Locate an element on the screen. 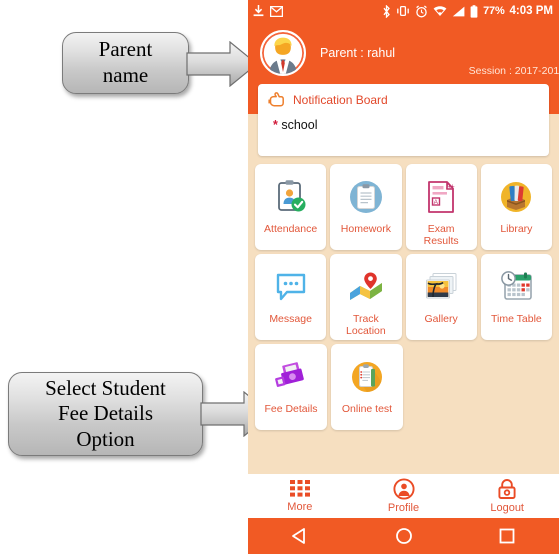 The image size is (559, 554). notification-message: school is located at coordinates (299, 125).